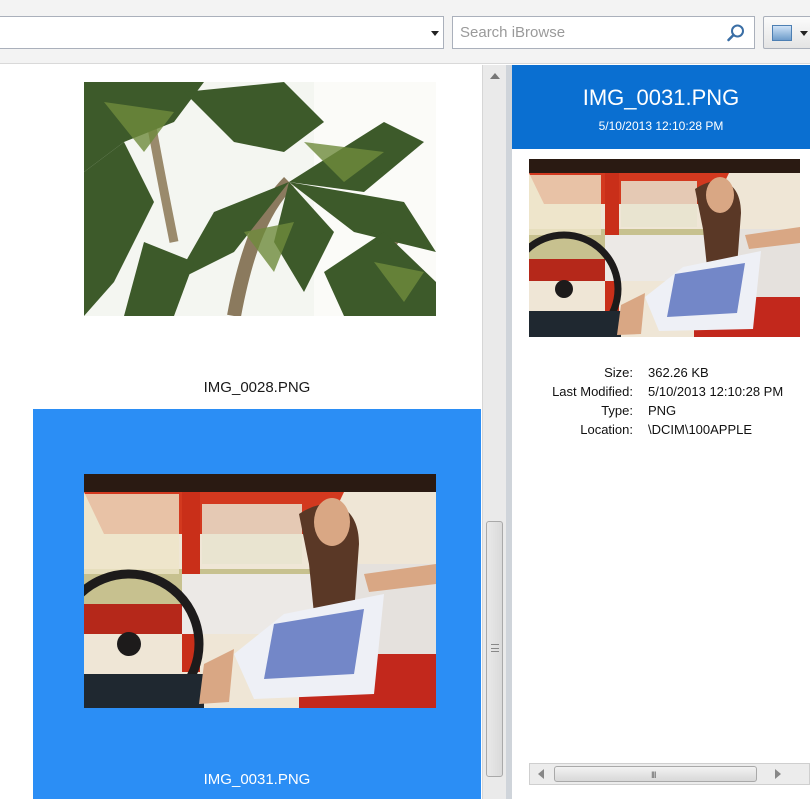 The width and height of the screenshot is (810, 799). What do you see at coordinates (736, 33) in the screenshot?
I see `search-icon` at bounding box center [736, 33].